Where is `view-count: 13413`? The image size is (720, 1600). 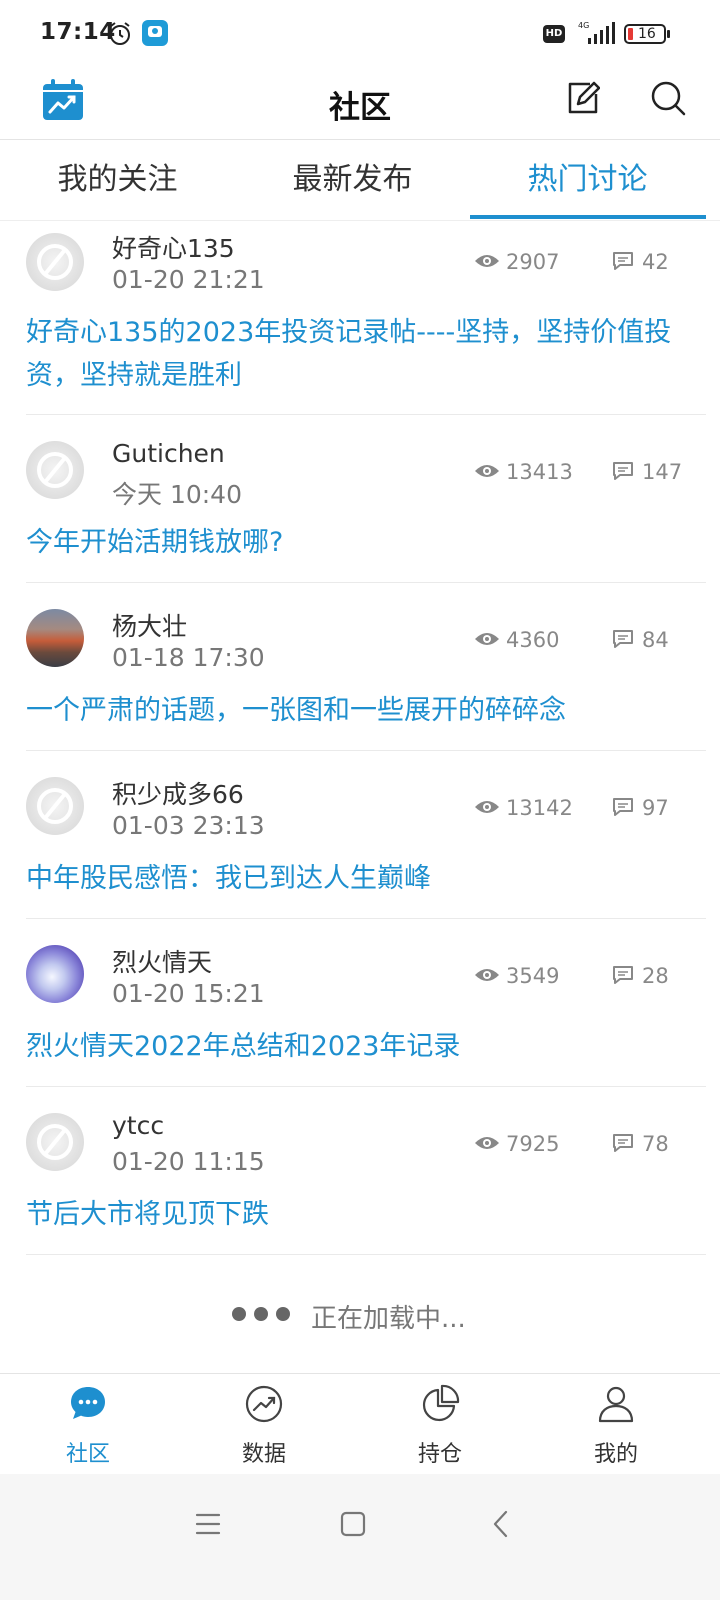
view-count: 13413 is located at coordinates (523, 472).